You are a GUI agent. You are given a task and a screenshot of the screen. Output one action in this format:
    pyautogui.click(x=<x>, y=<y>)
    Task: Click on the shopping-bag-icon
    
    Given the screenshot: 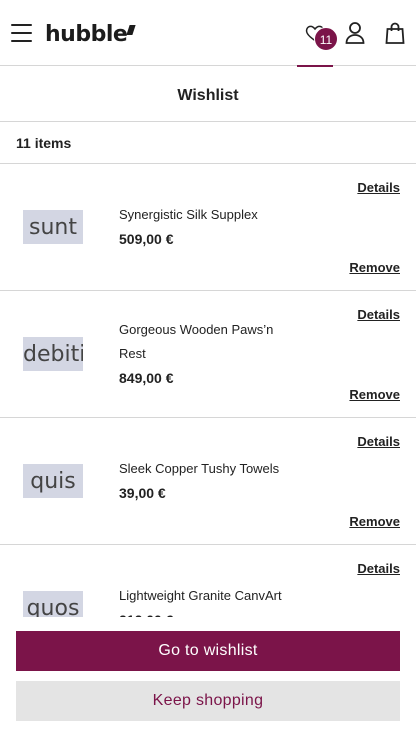 What is the action you would take?
    pyautogui.click(x=395, y=33)
    